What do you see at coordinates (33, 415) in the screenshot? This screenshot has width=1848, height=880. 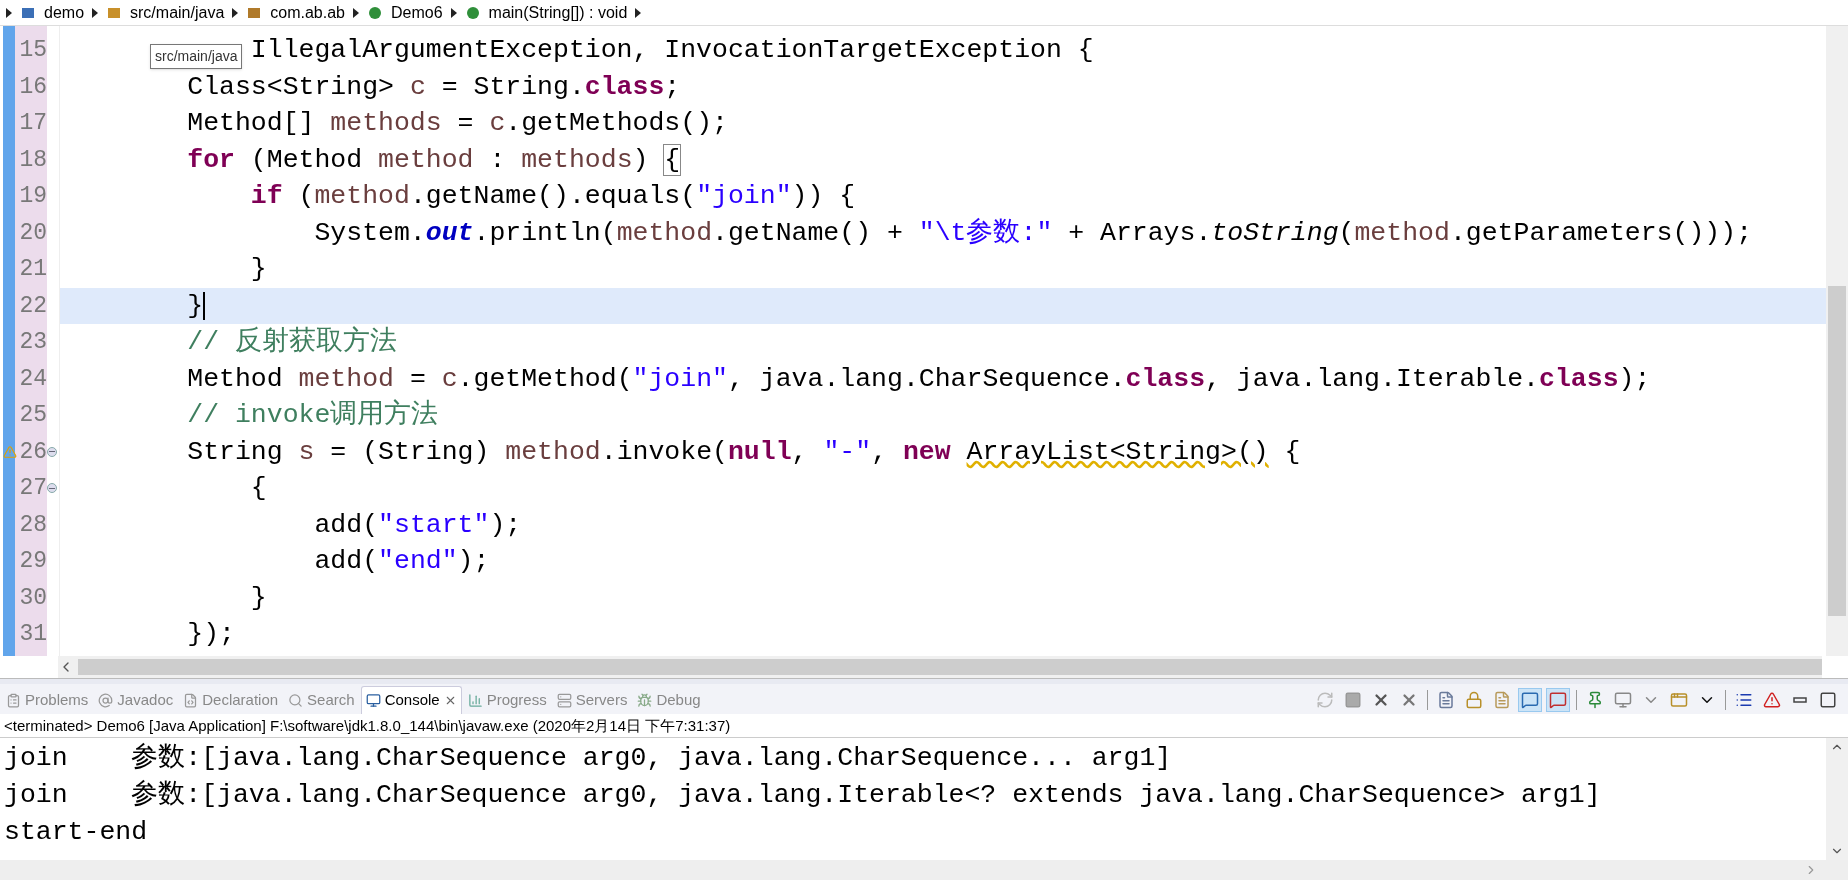 I see `line-number: 25` at bounding box center [33, 415].